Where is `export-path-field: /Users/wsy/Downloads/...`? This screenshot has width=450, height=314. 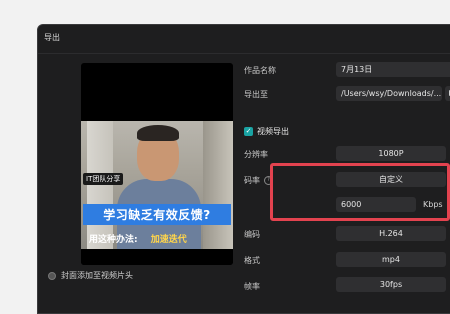 export-path-field: /Users/wsy/Downloads/... is located at coordinates (389, 93).